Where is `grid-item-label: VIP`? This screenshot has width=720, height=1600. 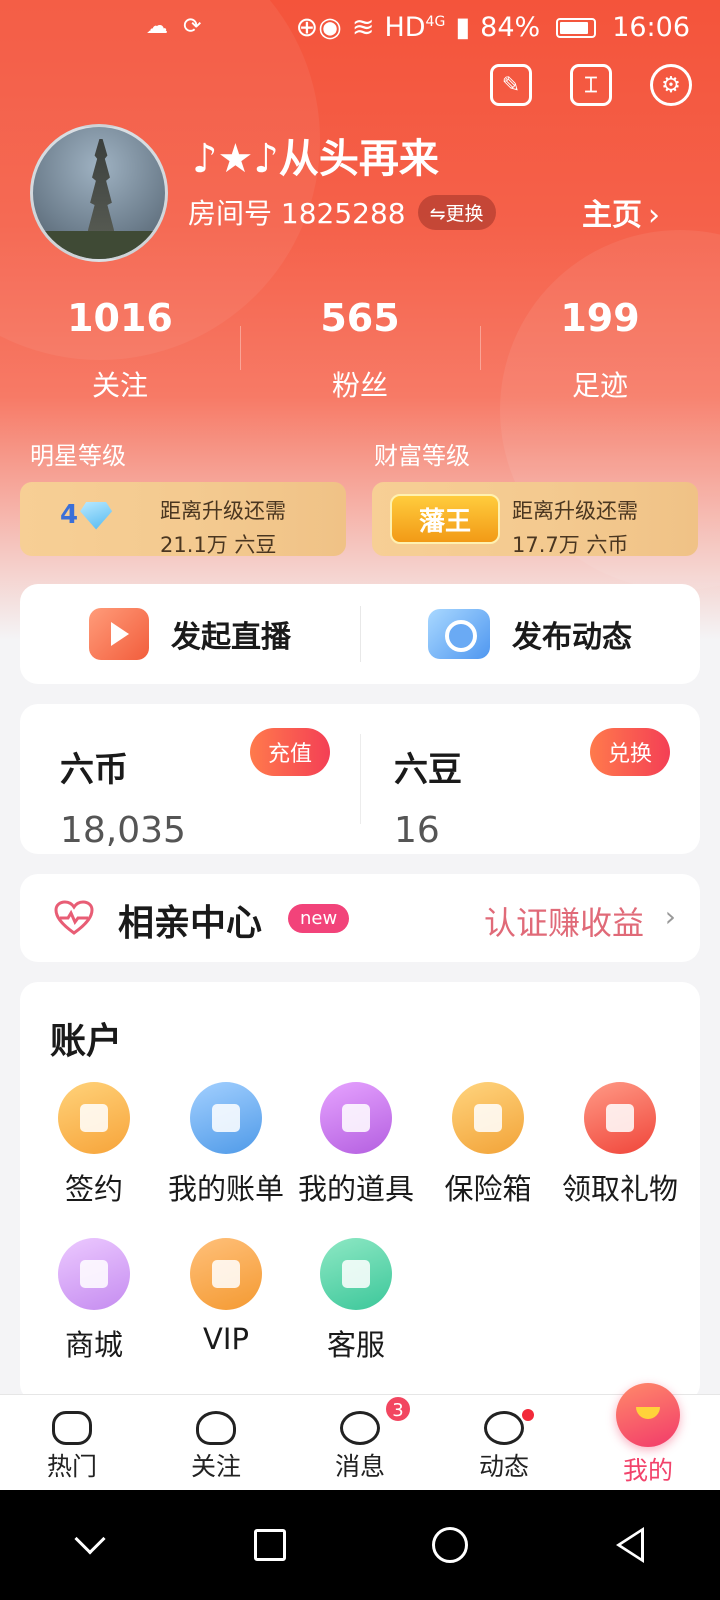 grid-item-label: VIP is located at coordinates (226, 1339).